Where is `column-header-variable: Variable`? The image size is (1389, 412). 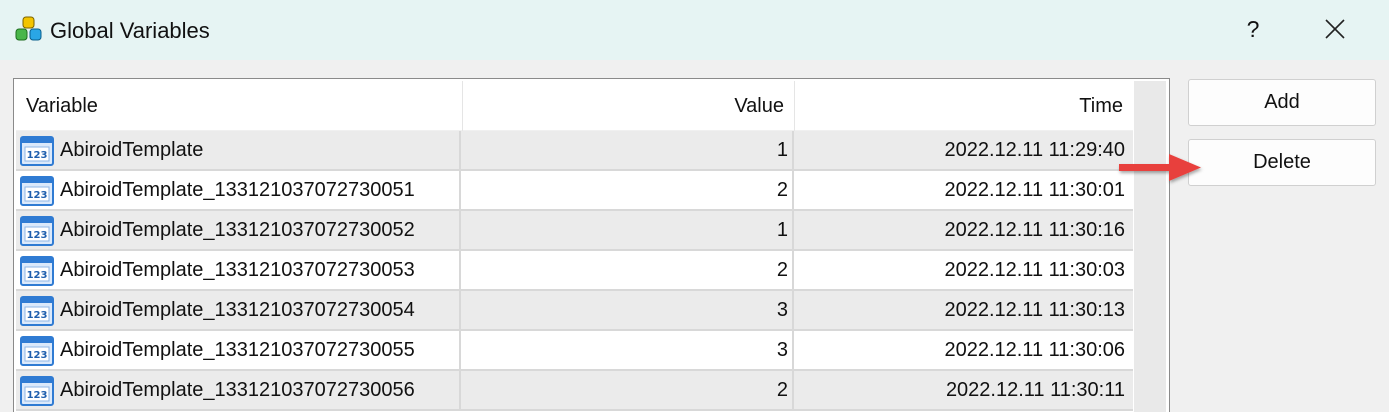
column-header-variable: Variable is located at coordinates (239, 106).